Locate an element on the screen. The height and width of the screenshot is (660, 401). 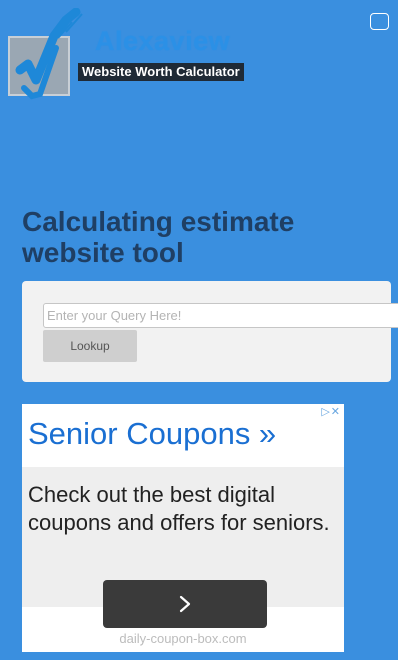
menu-toggle-button is located at coordinates (379, 21).